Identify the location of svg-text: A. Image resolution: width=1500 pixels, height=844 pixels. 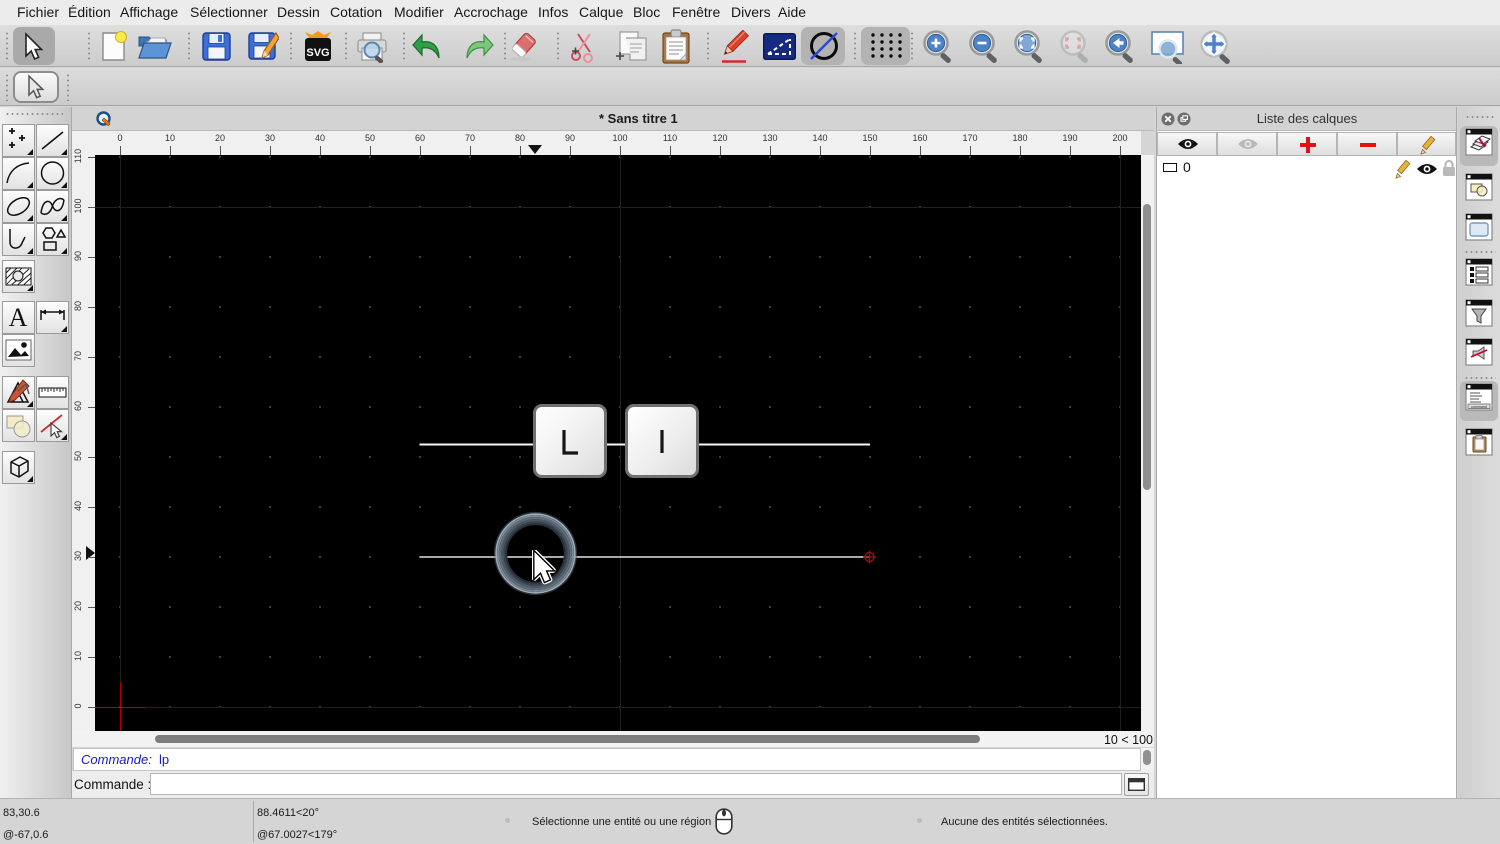
(18, 317).